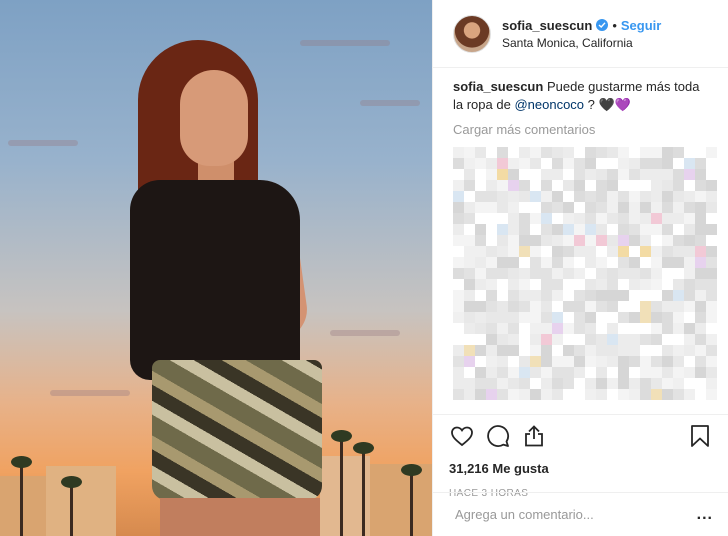 Image resolution: width=728 pixels, height=536 pixels. I want to click on heart-icon, so click(462, 436).